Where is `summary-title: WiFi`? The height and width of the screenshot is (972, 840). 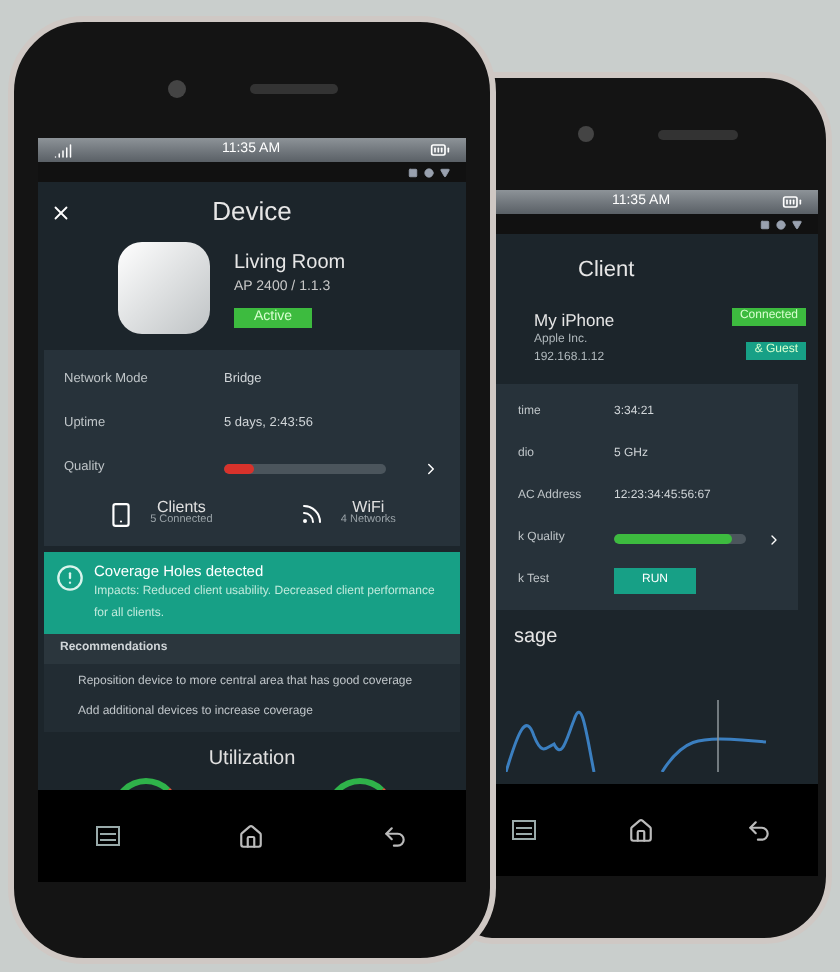 summary-title: WiFi is located at coordinates (368, 508).